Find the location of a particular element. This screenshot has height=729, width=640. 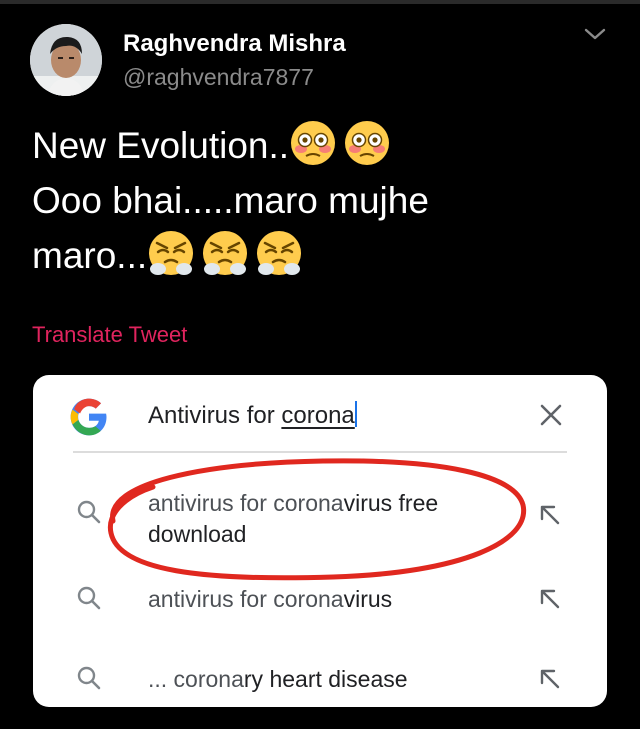

suggestion-item: ... coronary heart disease is located at coordinates (320, 680).